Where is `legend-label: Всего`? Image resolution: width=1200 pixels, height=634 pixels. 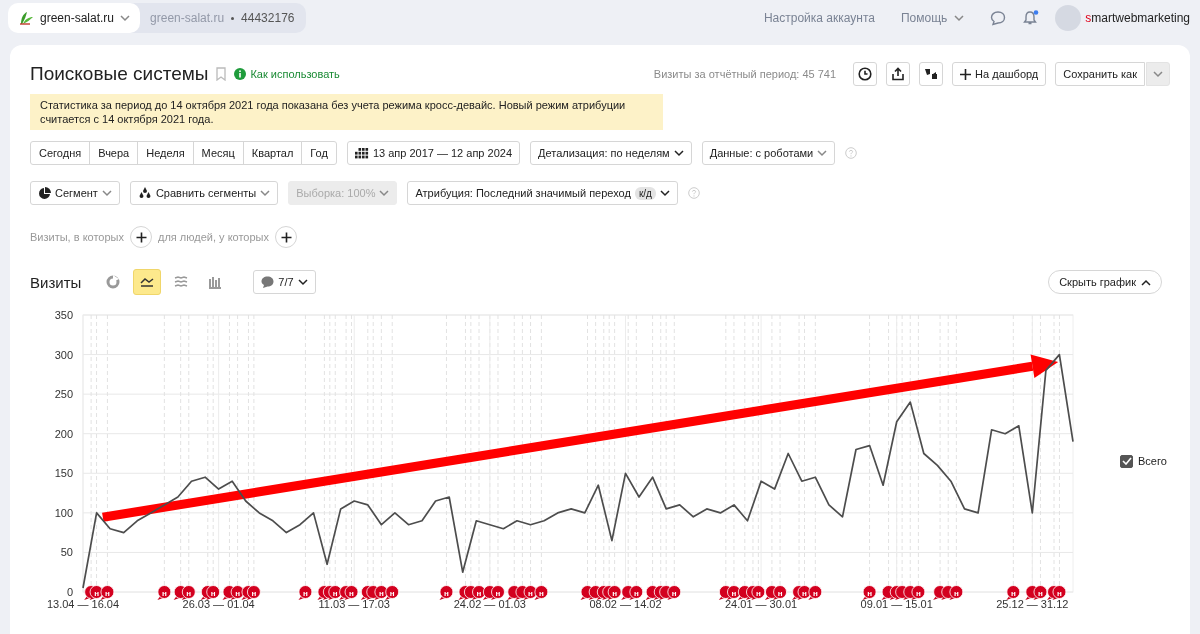 legend-label: Всего is located at coordinates (1152, 461).